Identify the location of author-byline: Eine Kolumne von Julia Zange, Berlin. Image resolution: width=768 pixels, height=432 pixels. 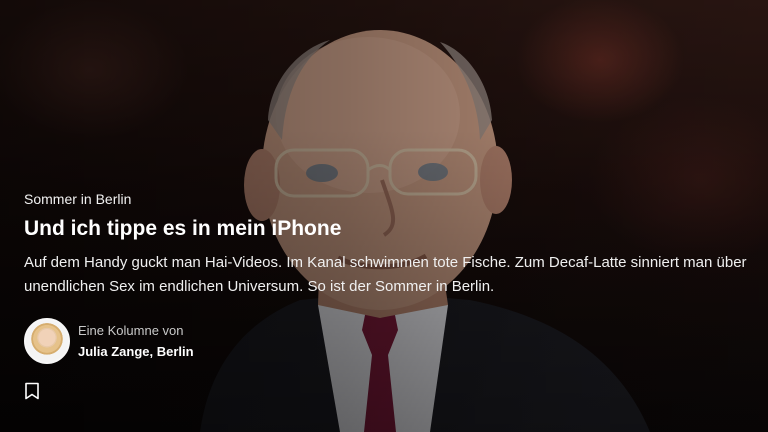
(109, 341).